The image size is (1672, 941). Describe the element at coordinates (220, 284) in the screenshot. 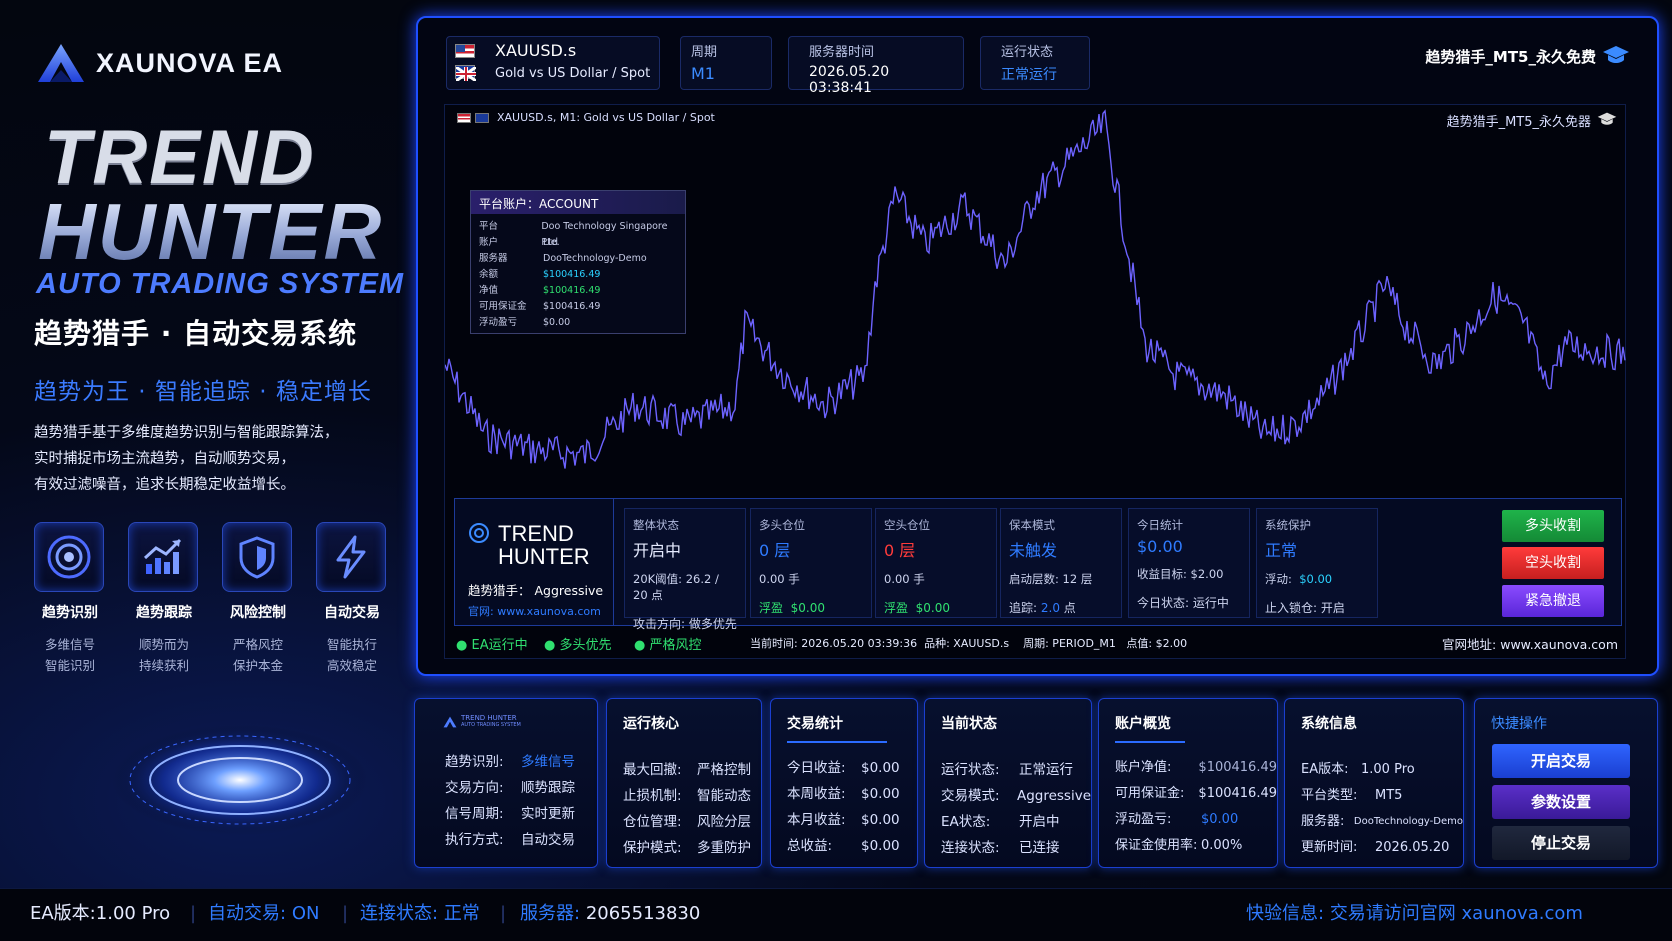

I see `hero-subtitle: AUTO TRADING SYSTEM` at that location.